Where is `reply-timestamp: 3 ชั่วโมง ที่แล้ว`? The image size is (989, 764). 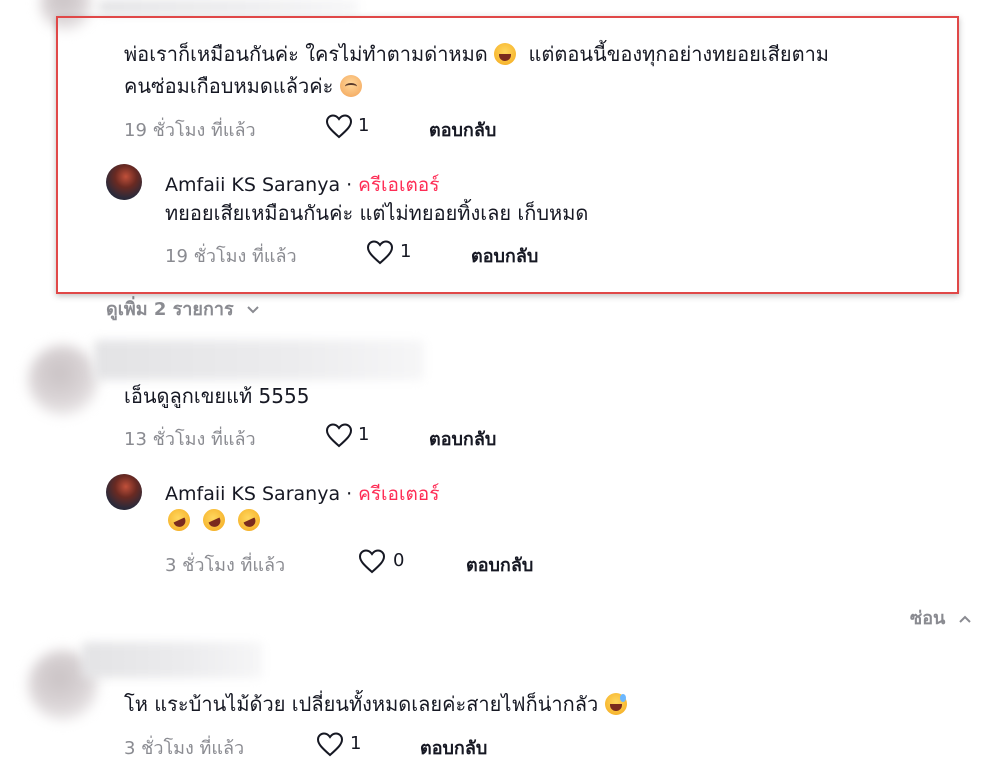 reply-timestamp: 3 ชั่วโมง ที่แล้ว is located at coordinates (225, 565).